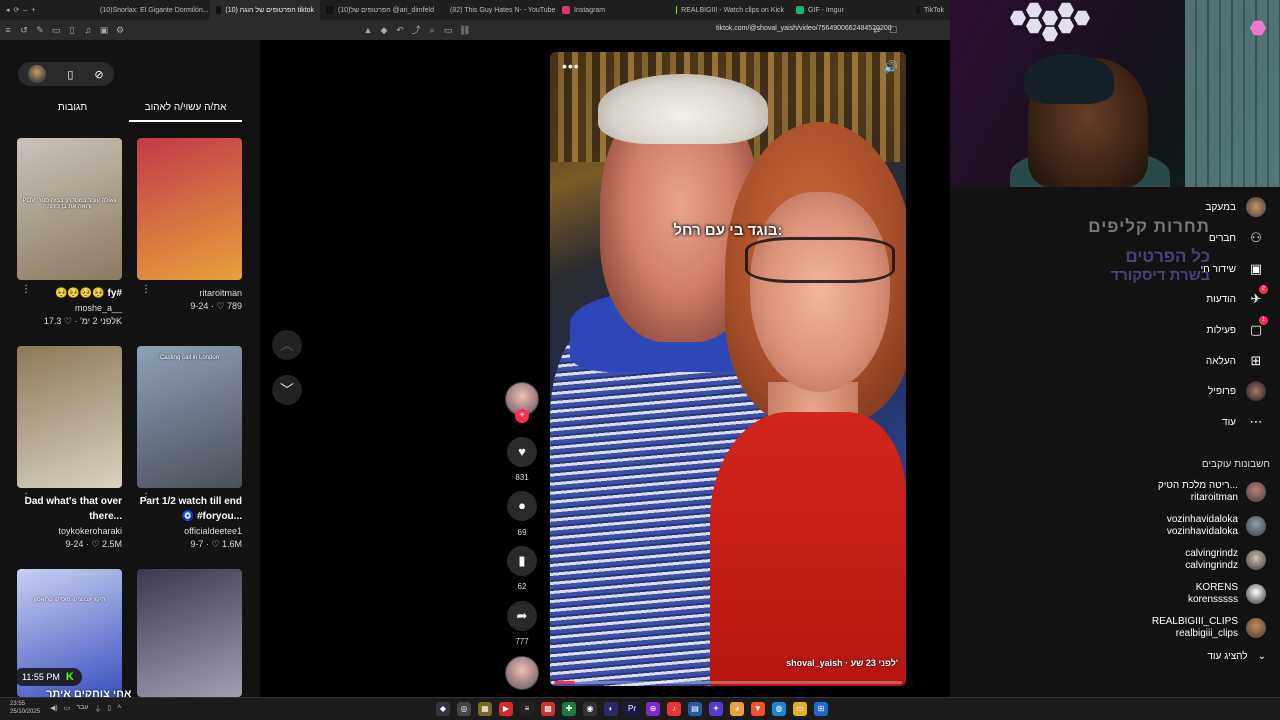  Describe the element at coordinates (1225, 560) in the screenshot. I see `account-item: calvingrindz calvingrindz` at that location.